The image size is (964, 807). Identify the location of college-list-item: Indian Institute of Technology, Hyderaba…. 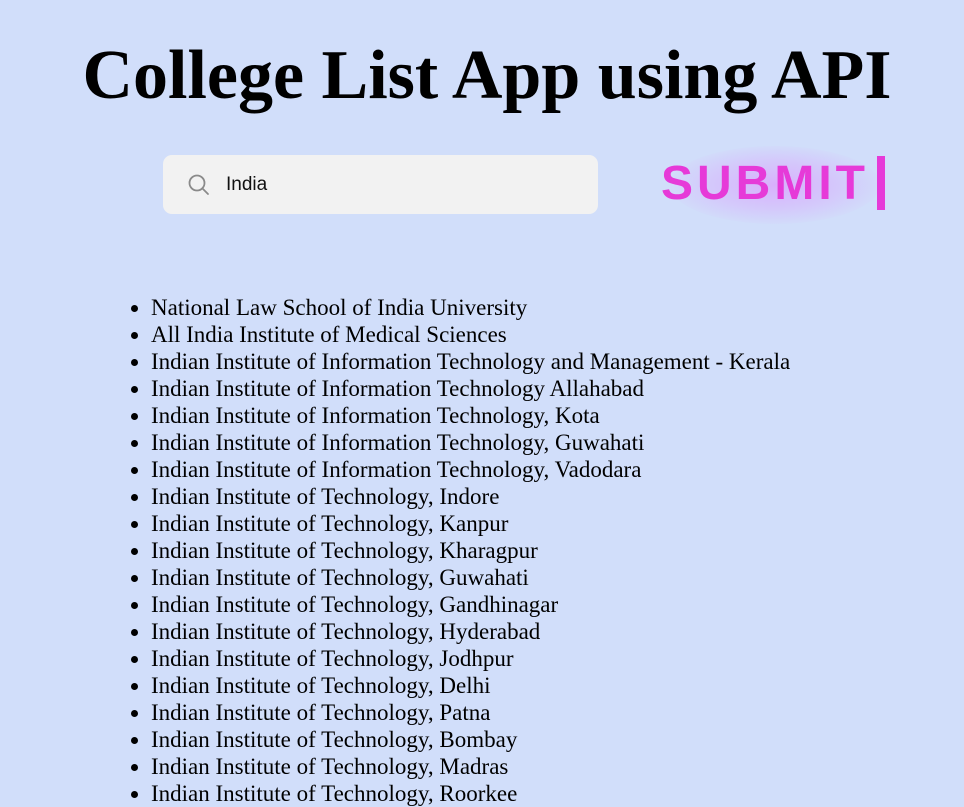
(470, 631).